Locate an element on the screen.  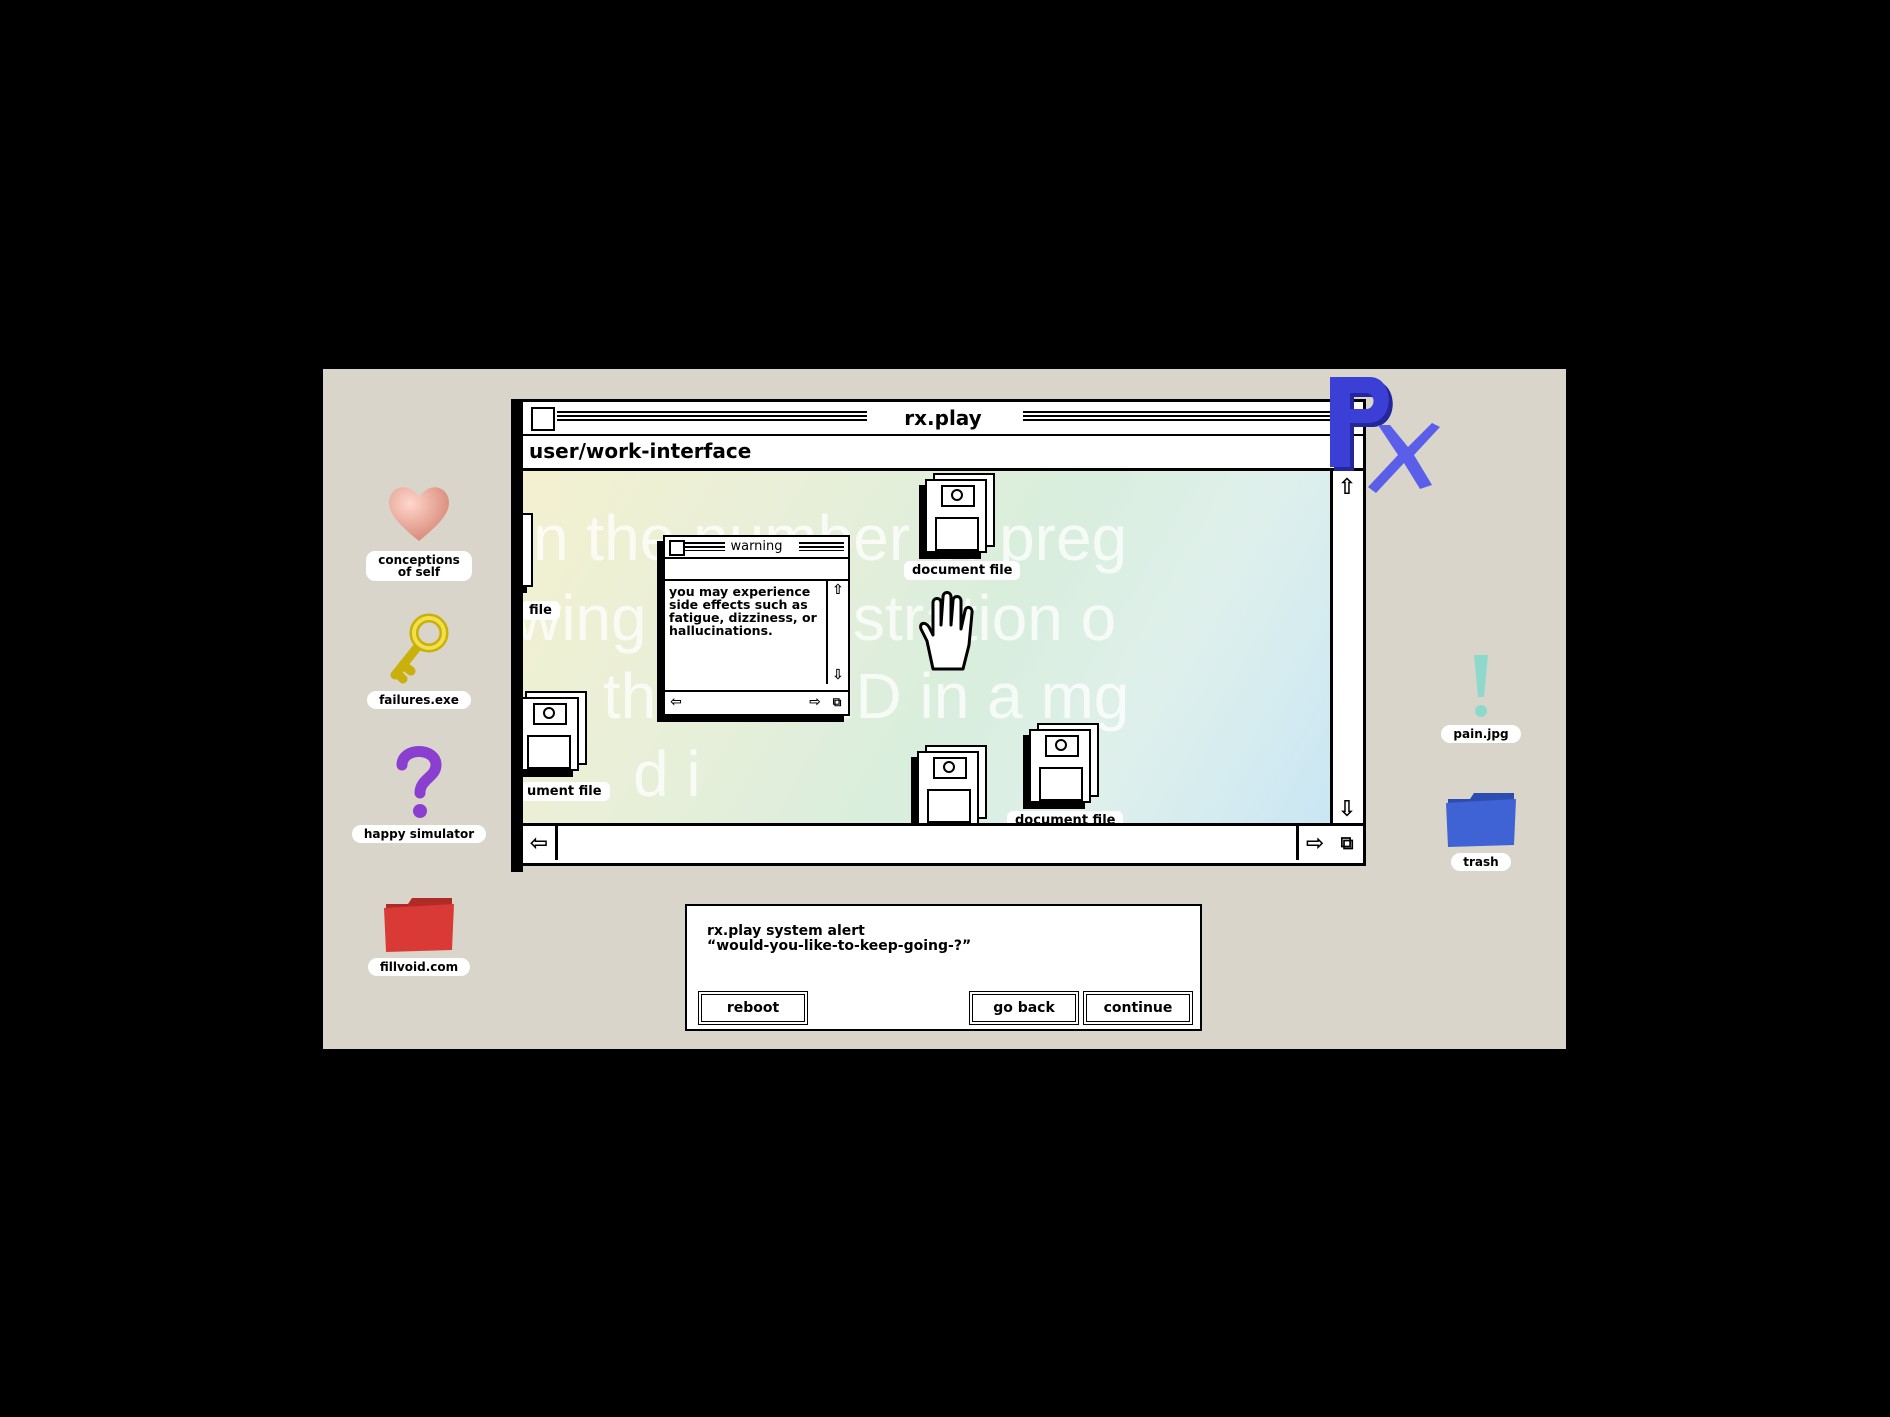
question-mark-icon is located at coordinates (419, 776).